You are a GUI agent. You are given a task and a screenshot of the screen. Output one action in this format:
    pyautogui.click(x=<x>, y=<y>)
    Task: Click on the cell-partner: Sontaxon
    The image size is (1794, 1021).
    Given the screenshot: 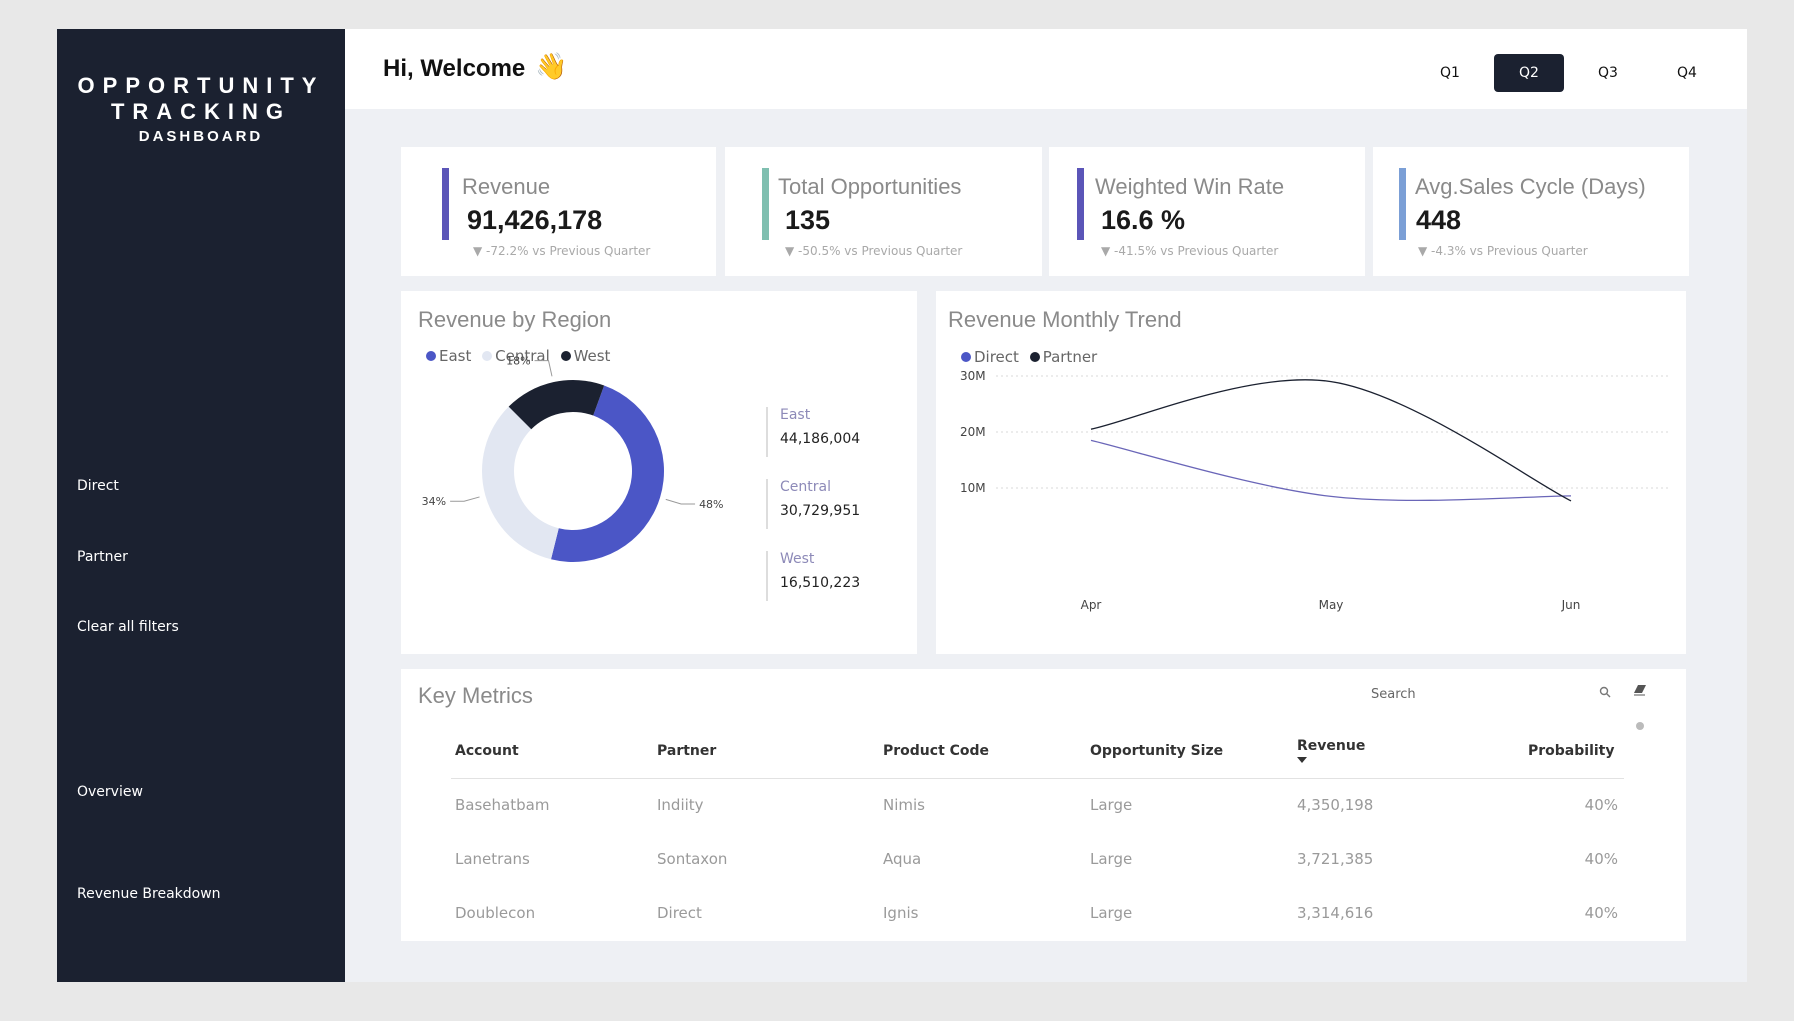 What is the action you would take?
    pyautogui.click(x=692, y=859)
    